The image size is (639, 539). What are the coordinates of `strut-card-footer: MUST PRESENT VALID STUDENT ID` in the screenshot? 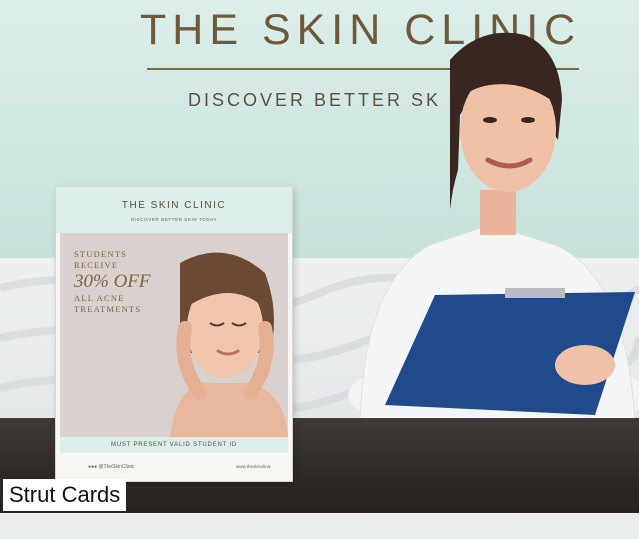 It's located at (174, 445).